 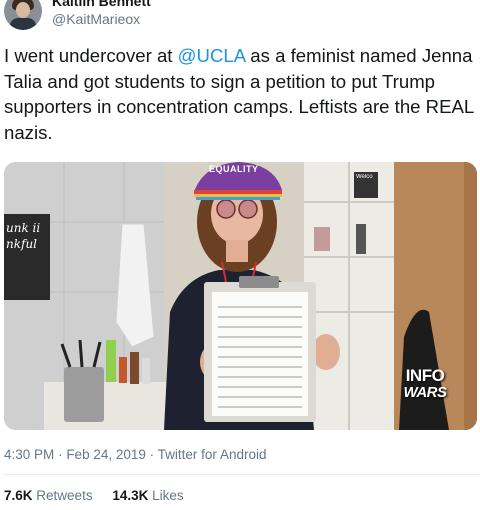 I want to click on likes-label: Likes, so click(x=168, y=495).